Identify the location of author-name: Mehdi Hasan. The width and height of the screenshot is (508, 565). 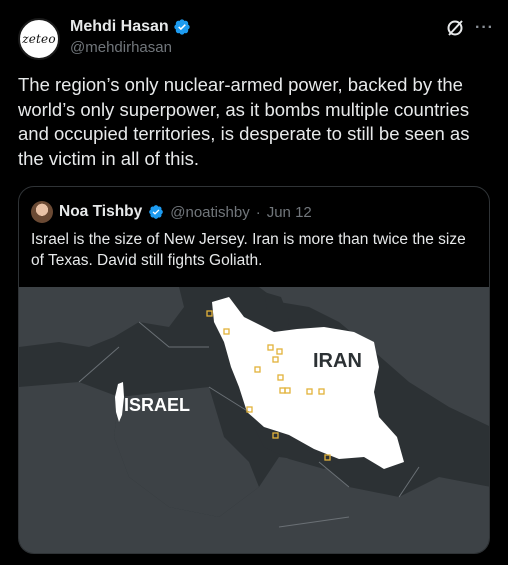
(119, 27).